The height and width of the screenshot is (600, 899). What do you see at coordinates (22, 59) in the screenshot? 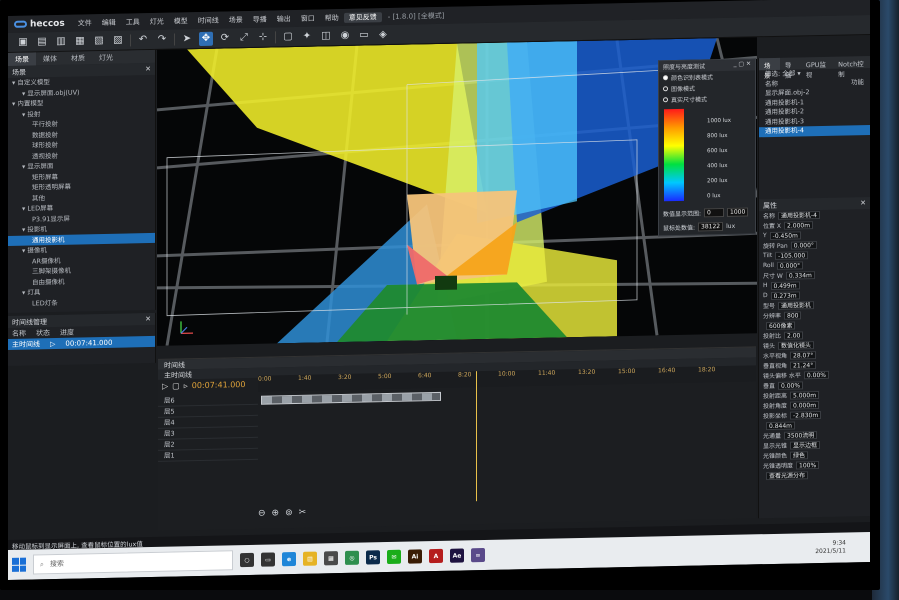
I see `left-tab: 场景` at bounding box center [22, 59].